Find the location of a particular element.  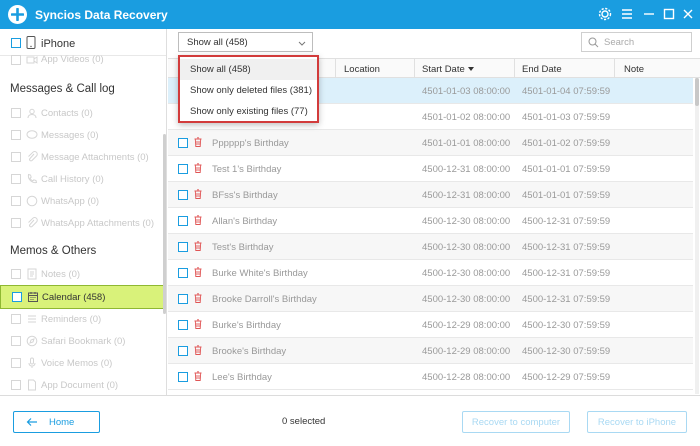

recover-to-iphone-button: Recover to iPhone is located at coordinates (637, 422).